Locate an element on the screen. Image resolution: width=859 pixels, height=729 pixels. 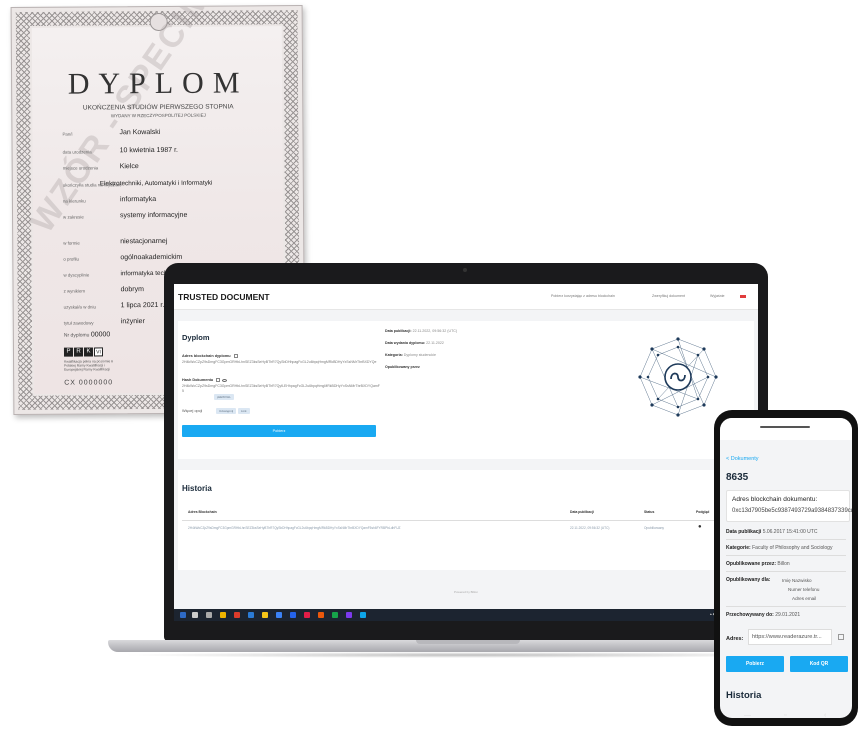
phone-status-bar is located at coordinates (786, 429).